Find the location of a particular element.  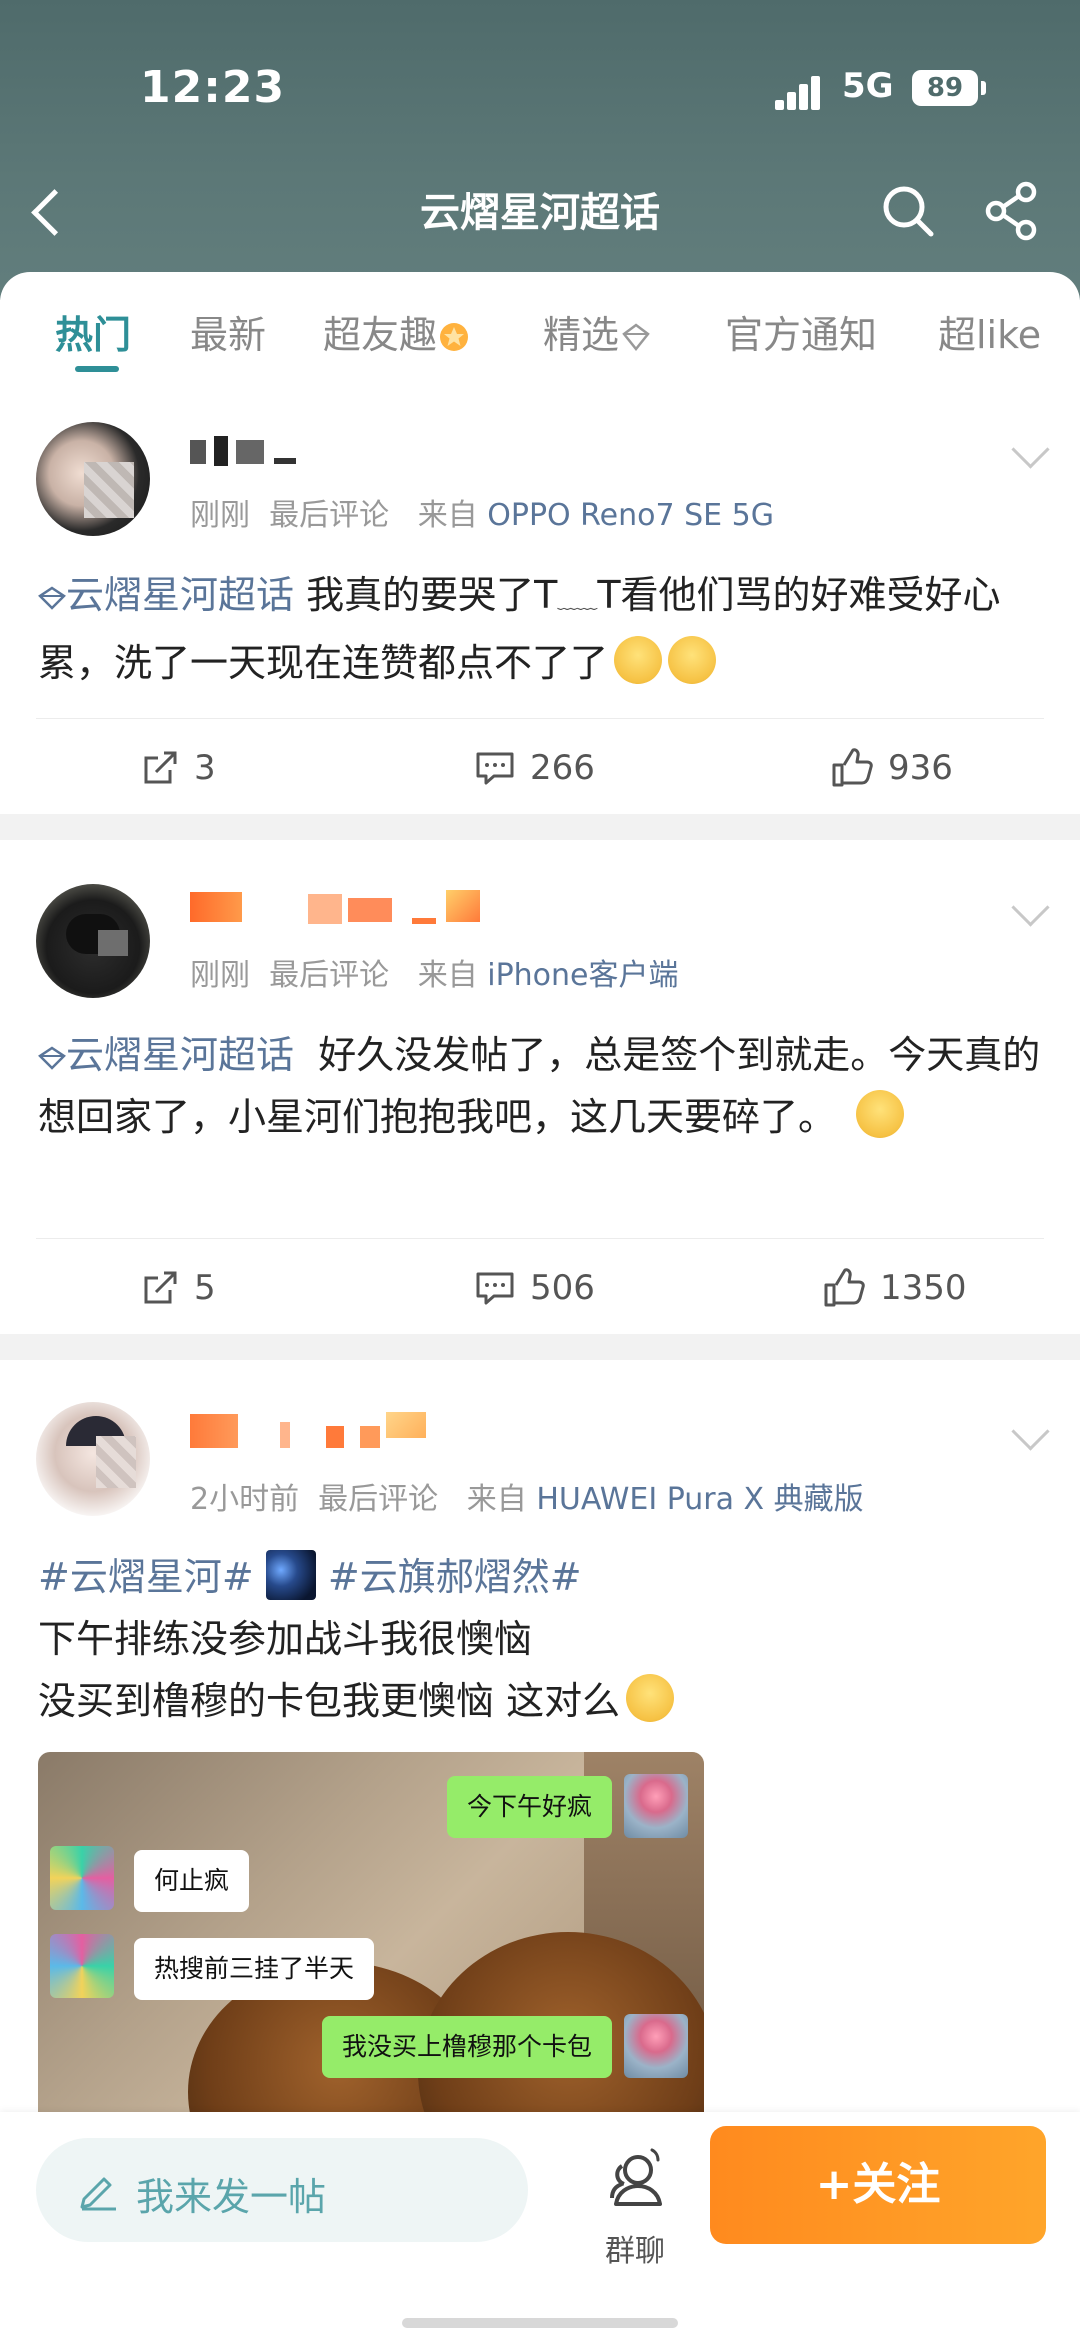

device-source: HUAWEI Pura X 典藏版 is located at coordinates (699, 1499).